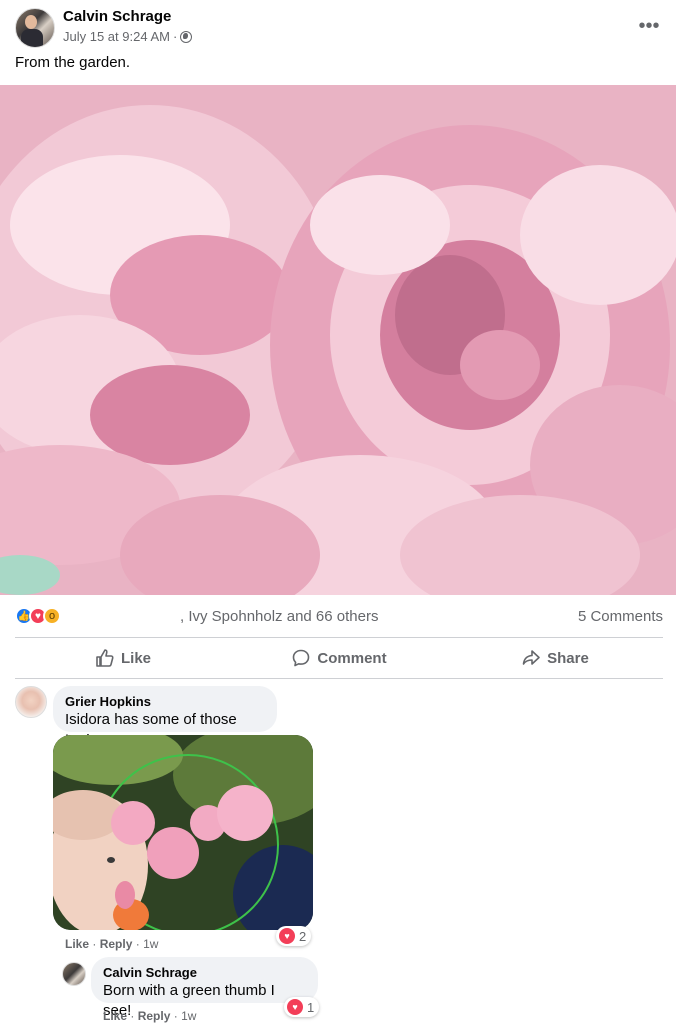 The width and height of the screenshot is (676, 1026). What do you see at coordinates (311, 1007) in the screenshot?
I see `reply-reaction-count: 1` at bounding box center [311, 1007].